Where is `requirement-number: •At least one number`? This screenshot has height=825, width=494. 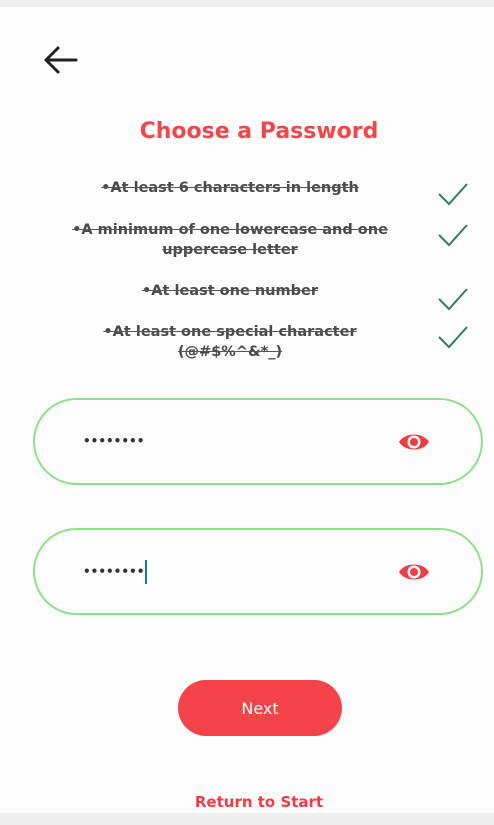 requirement-number: •At least one number is located at coordinates (230, 291).